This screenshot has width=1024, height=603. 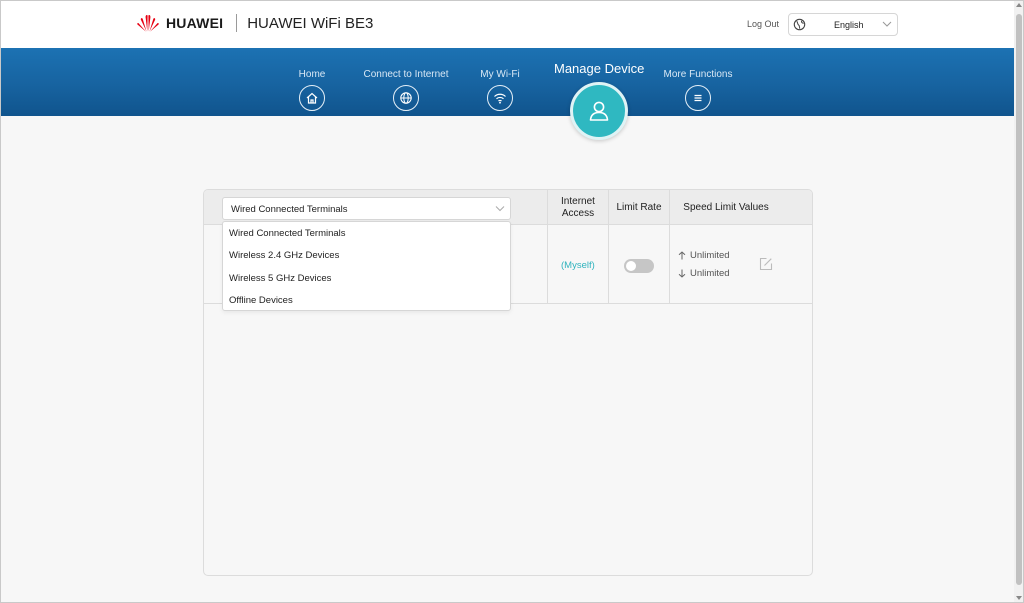 I want to click on scroll-down-arrow-icon, so click(x=1019, y=598).